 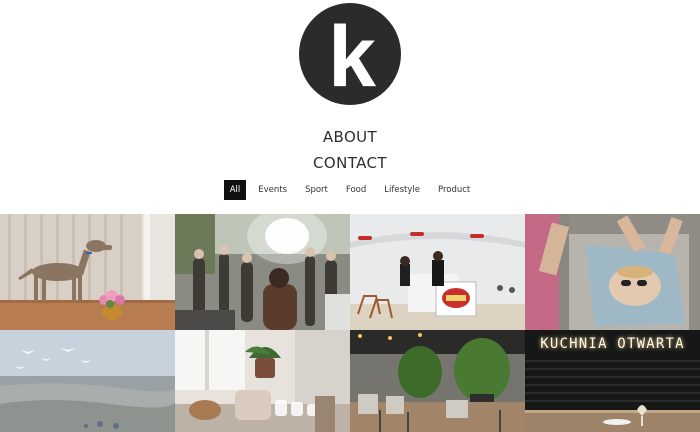 I want to click on filter-all: All, so click(x=235, y=190).